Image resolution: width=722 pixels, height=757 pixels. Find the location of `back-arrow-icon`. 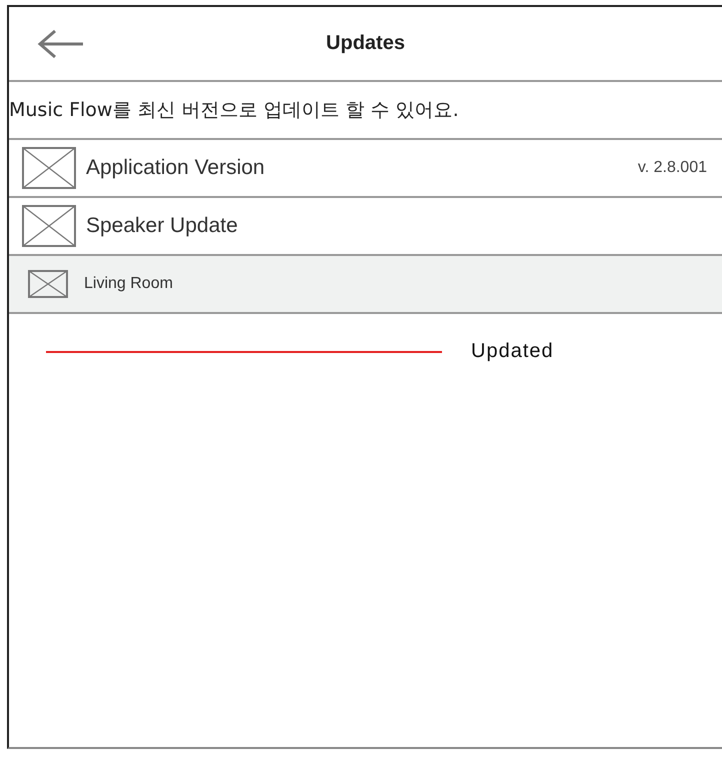

back-arrow-icon is located at coordinates (61, 43).